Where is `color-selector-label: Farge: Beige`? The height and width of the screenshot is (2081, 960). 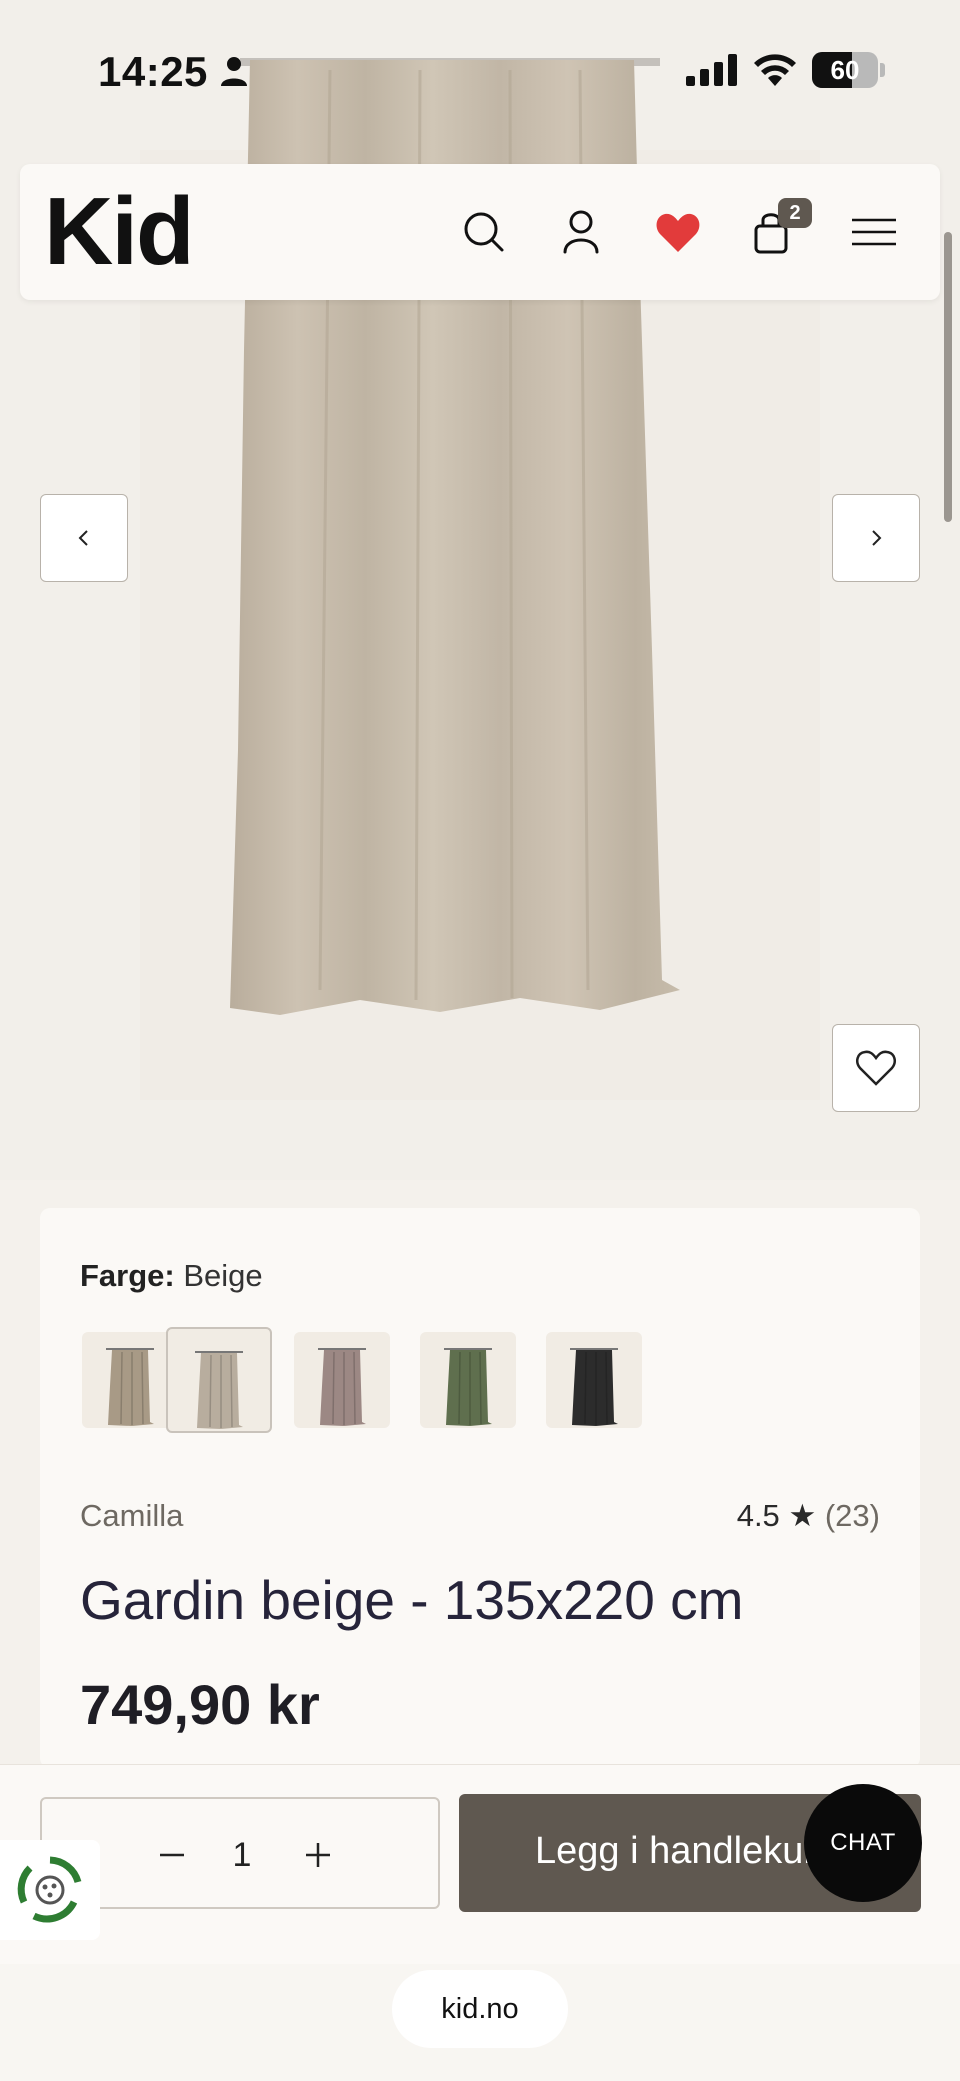
color-selector-label: Farge: Beige is located at coordinates (171, 1276).